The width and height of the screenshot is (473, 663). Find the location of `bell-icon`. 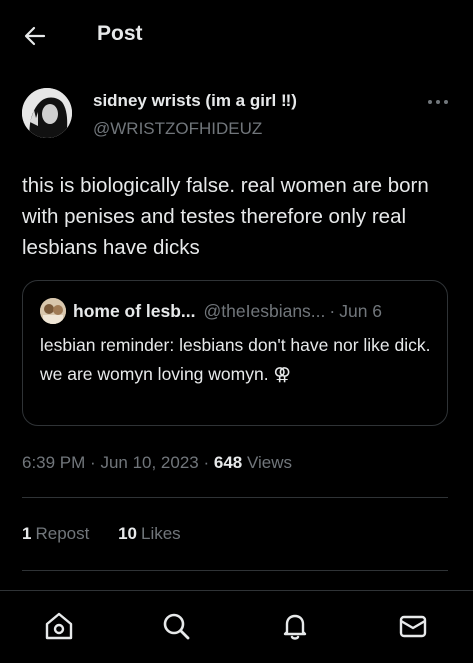

bell-icon is located at coordinates (295, 627).